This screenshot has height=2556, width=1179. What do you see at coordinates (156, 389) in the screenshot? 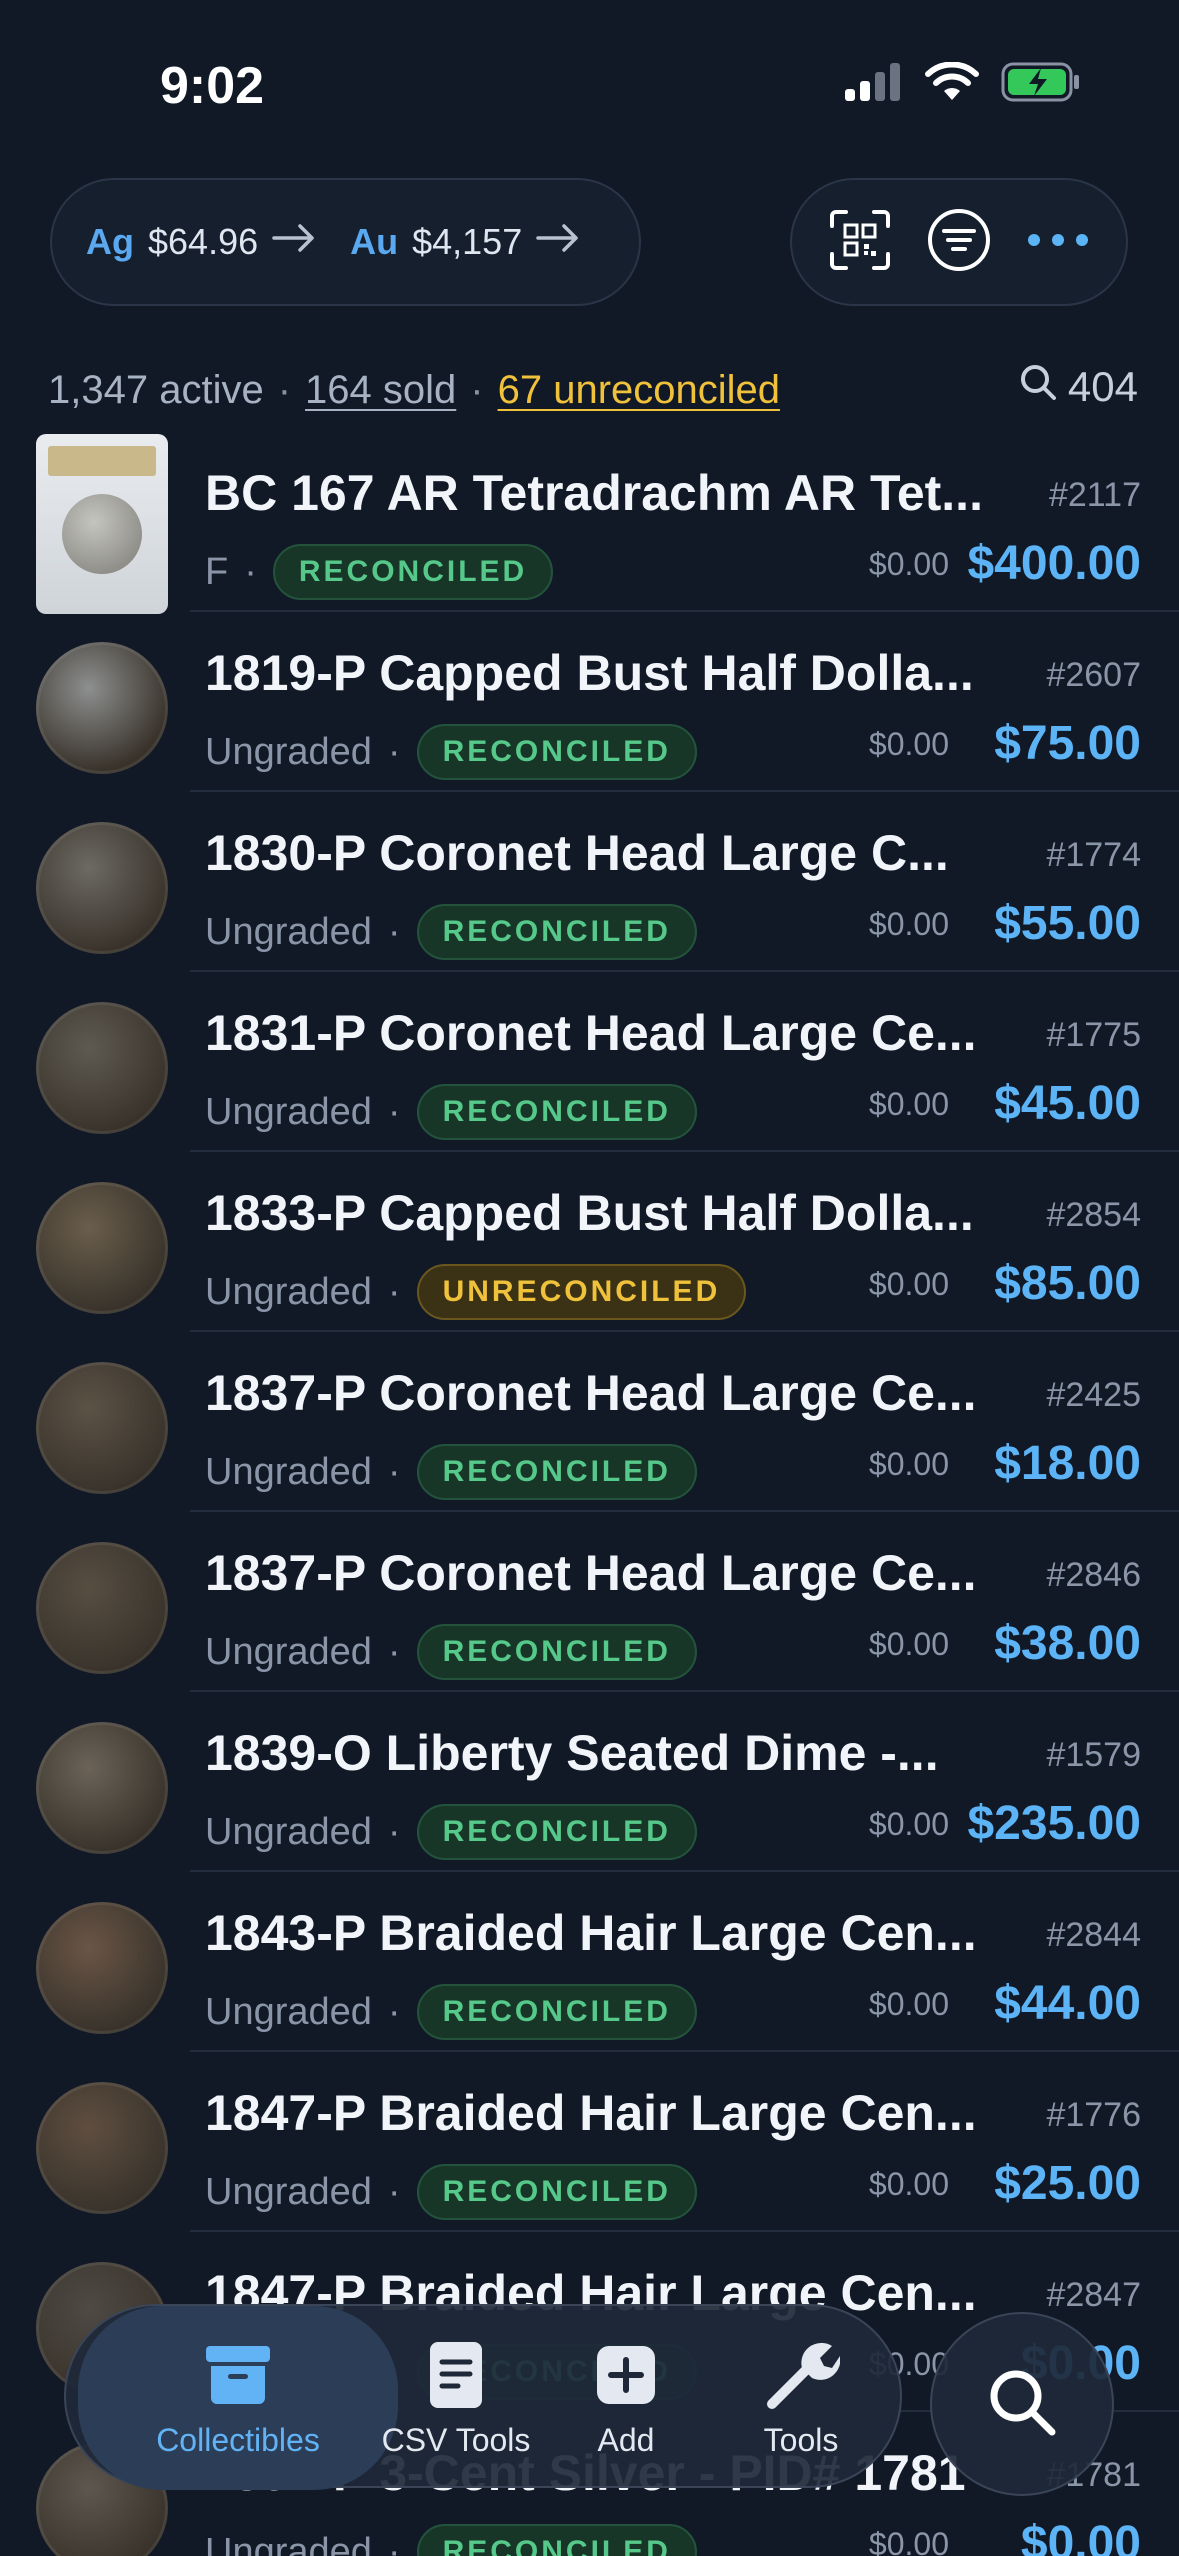
I see `active-count: 1,347 active` at bounding box center [156, 389].